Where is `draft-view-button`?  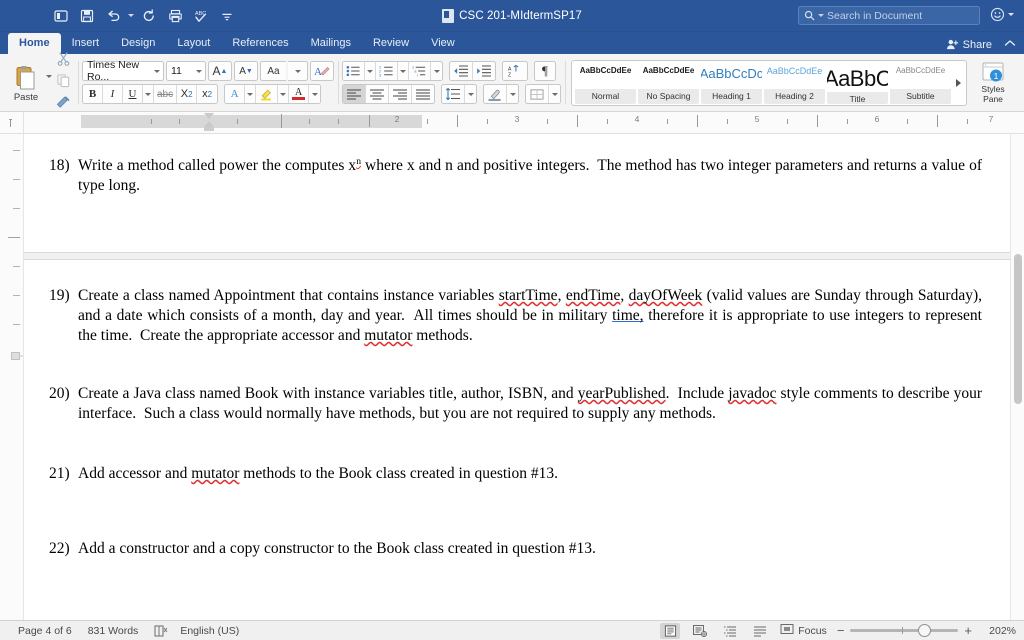
draft-view-button is located at coordinates (760, 631).